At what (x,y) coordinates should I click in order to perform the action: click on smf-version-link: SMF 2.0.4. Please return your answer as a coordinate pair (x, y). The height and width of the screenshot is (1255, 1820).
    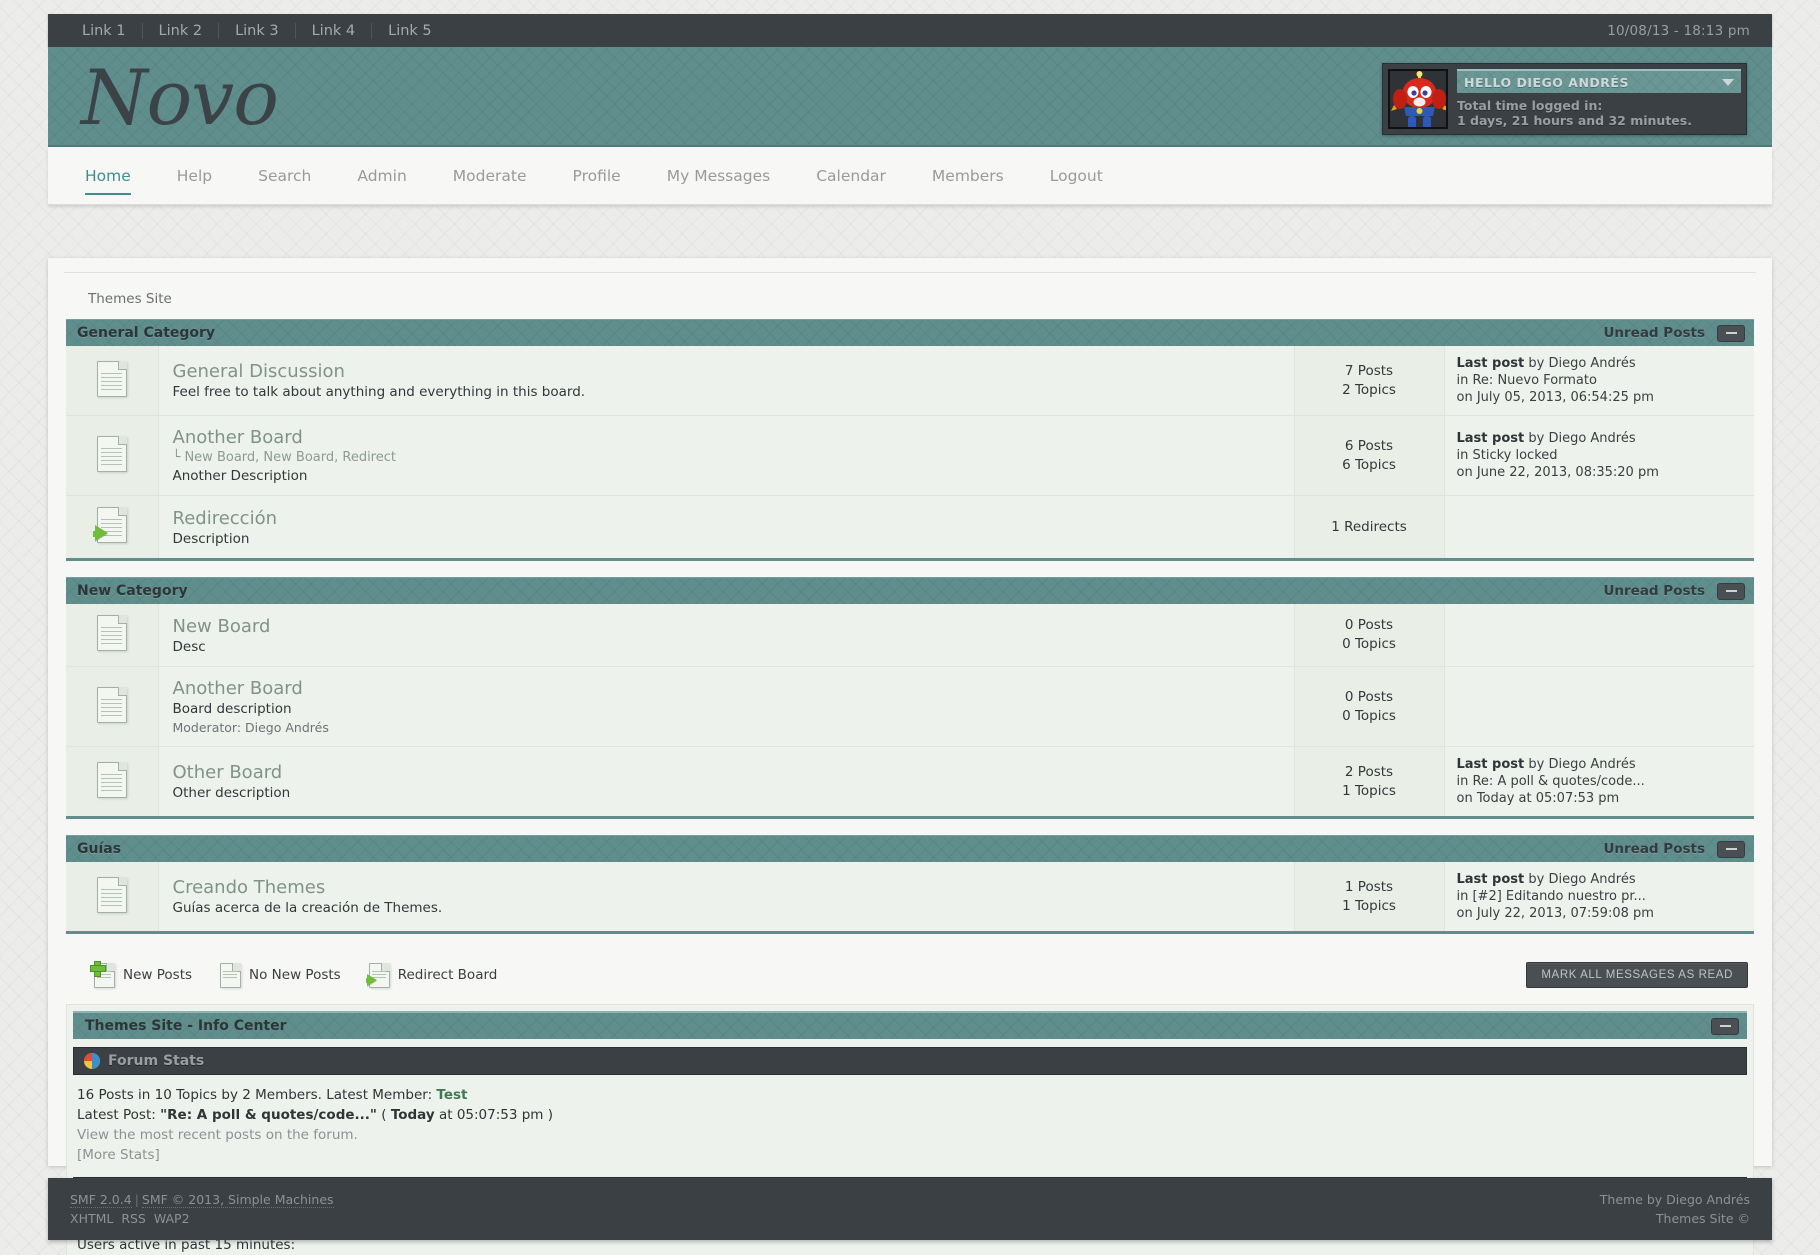
    Looking at the image, I should click on (101, 1200).